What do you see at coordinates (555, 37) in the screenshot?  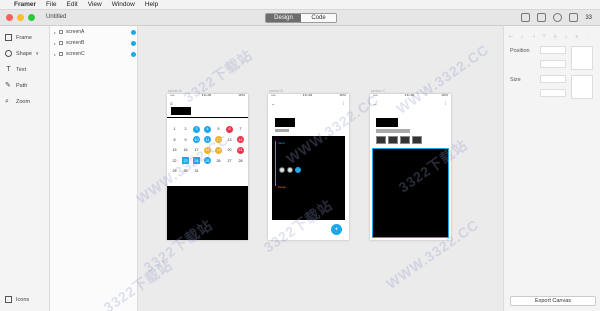 I see `align-middle-icon: ┼` at bounding box center [555, 37].